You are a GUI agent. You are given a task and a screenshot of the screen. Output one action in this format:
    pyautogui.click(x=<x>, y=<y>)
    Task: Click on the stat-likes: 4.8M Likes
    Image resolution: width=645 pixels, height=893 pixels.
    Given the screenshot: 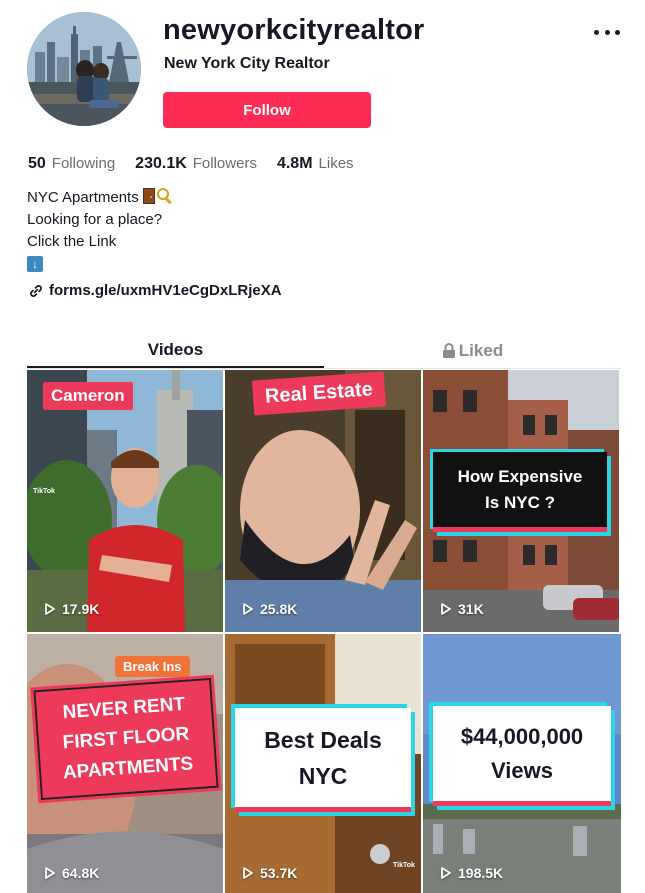 What is the action you would take?
    pyautogui.click(x=315, y=164)
    